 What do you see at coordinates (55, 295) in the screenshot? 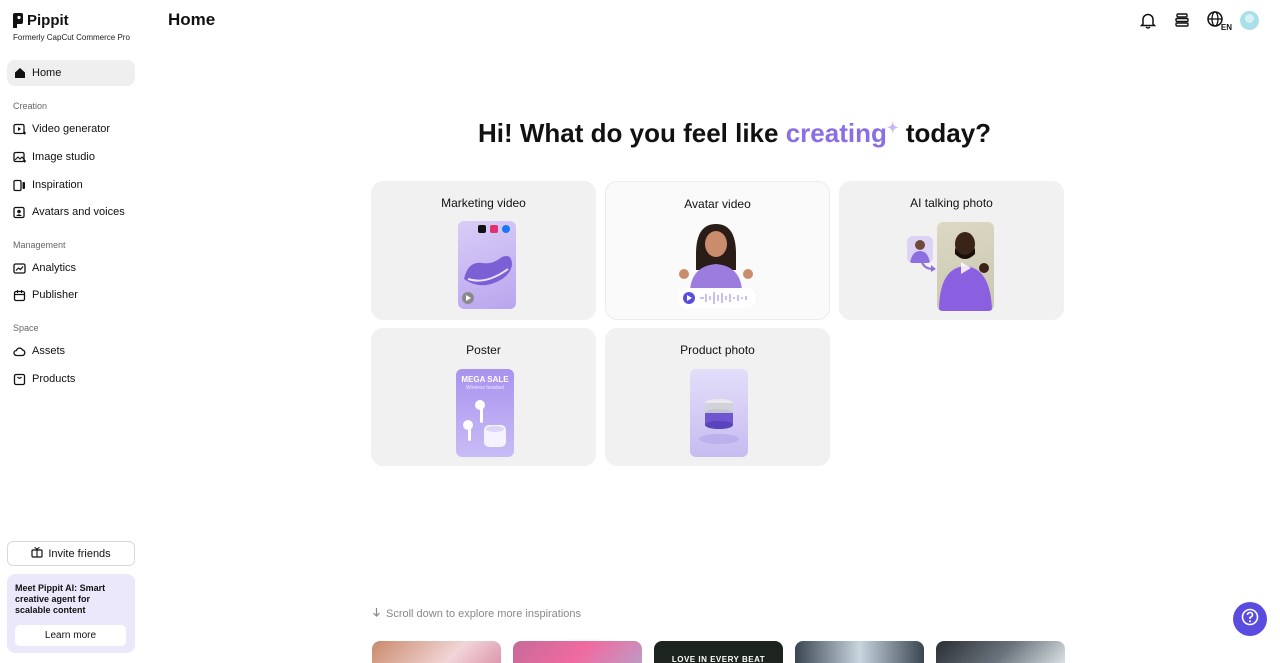
I see `nav-label: Publisher` at bounding box center [55, 295].